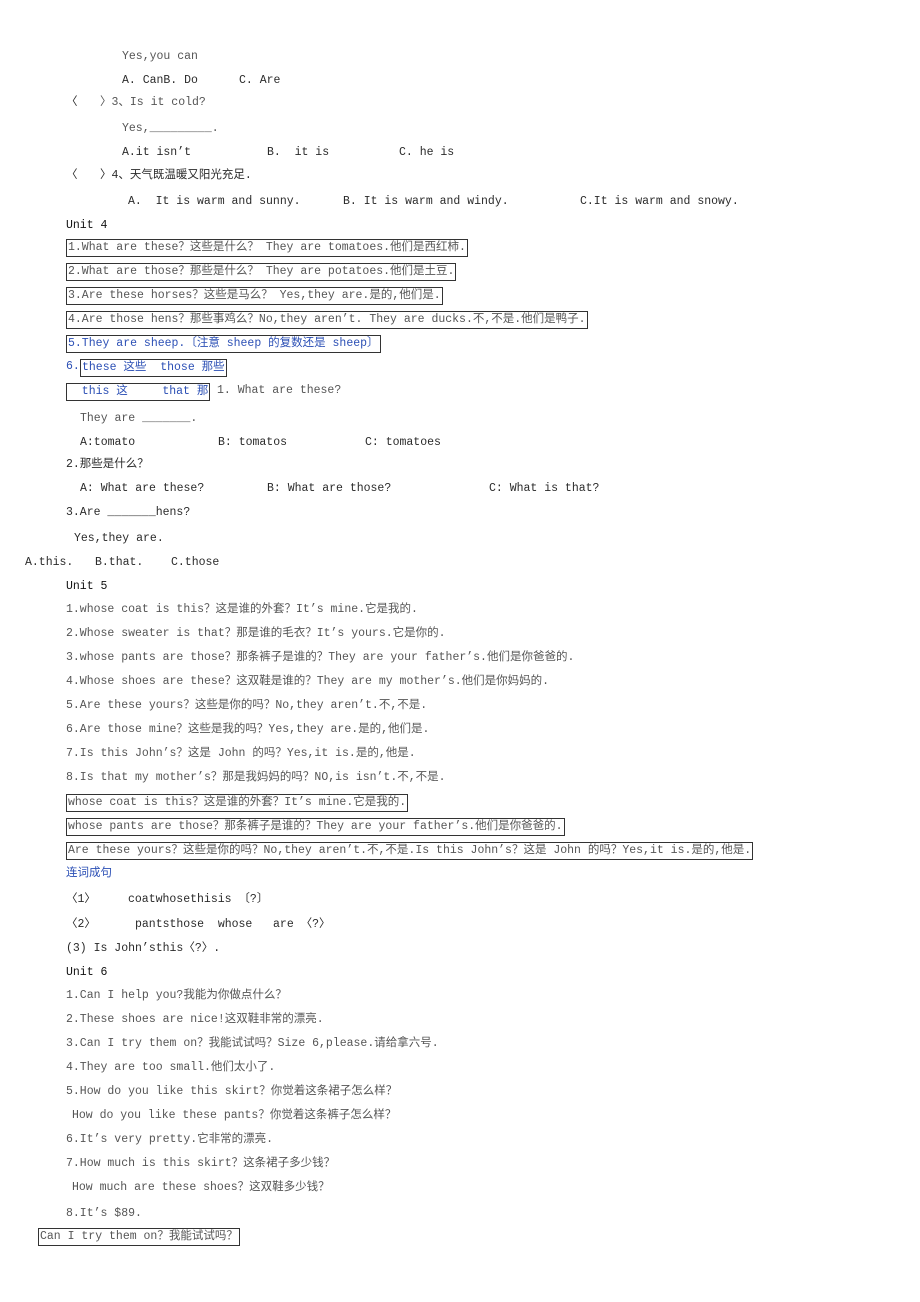  What do you see at coordinates (298, 152) in the screenshot?
I see `option: B. it is` at bounding box center [298, 152].